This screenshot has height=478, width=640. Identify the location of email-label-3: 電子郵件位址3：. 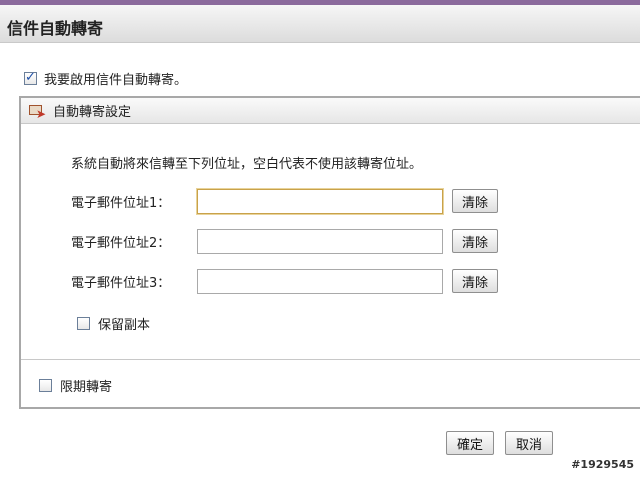
(121, 283).